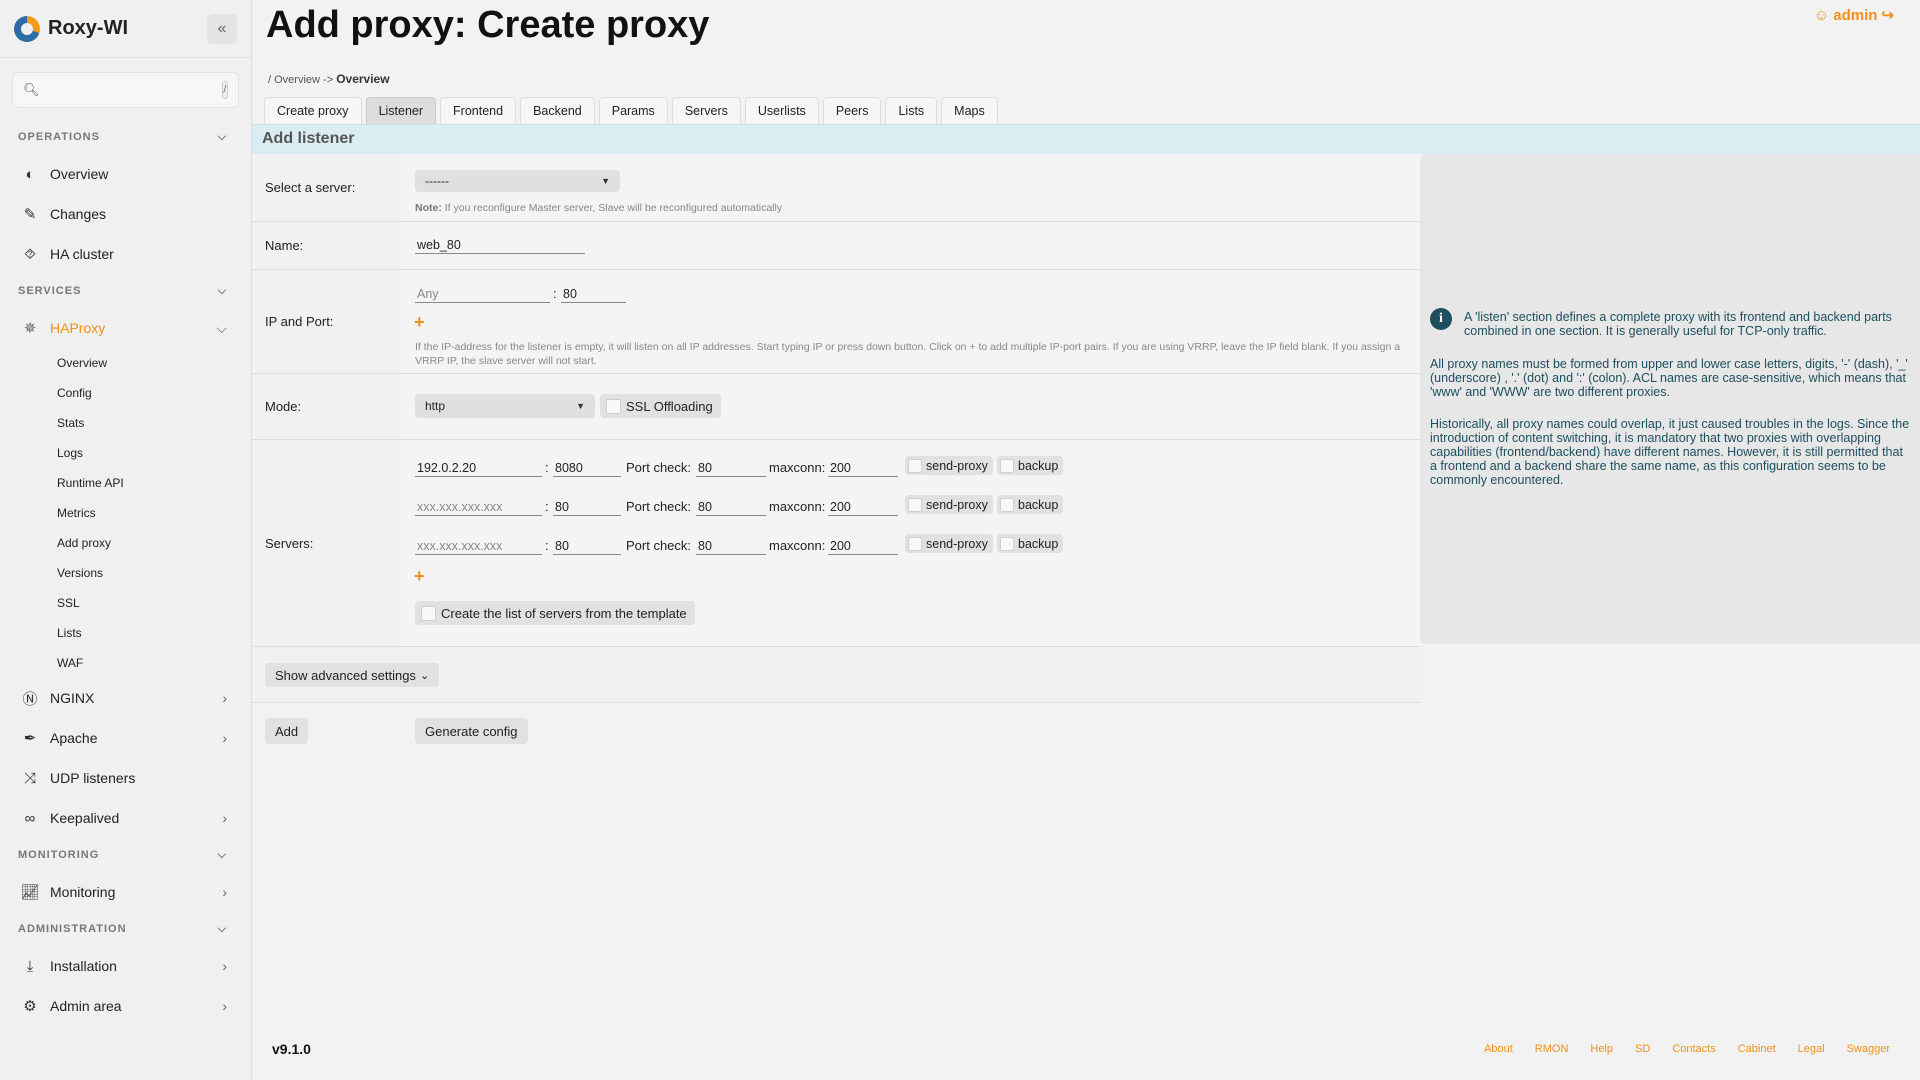  Describe the element at coordinates (401, 110) in the screenshot. I see `tab-listener: Listener` at that location.